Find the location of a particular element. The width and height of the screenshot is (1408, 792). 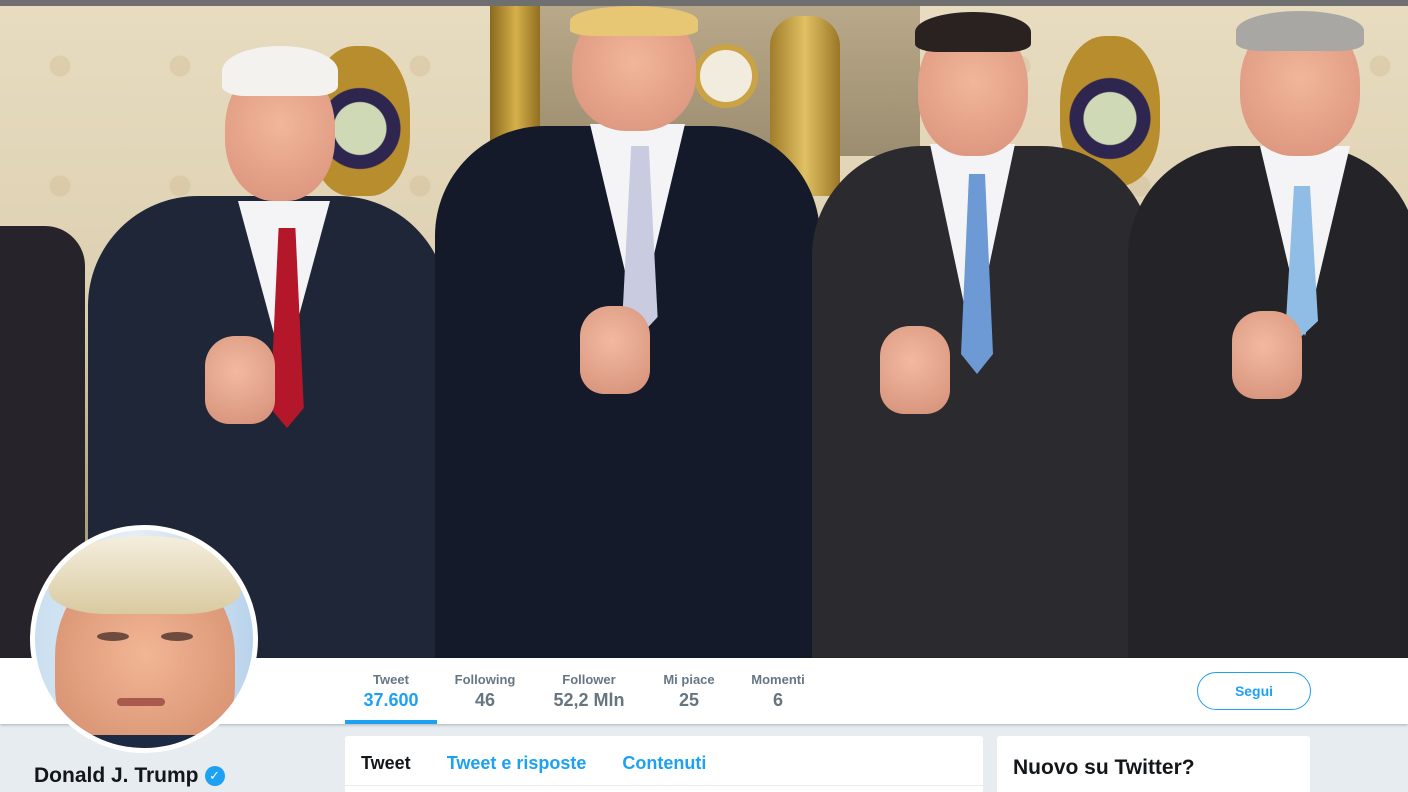

stat-label: Mi piace is located at coordinates (689, 679).